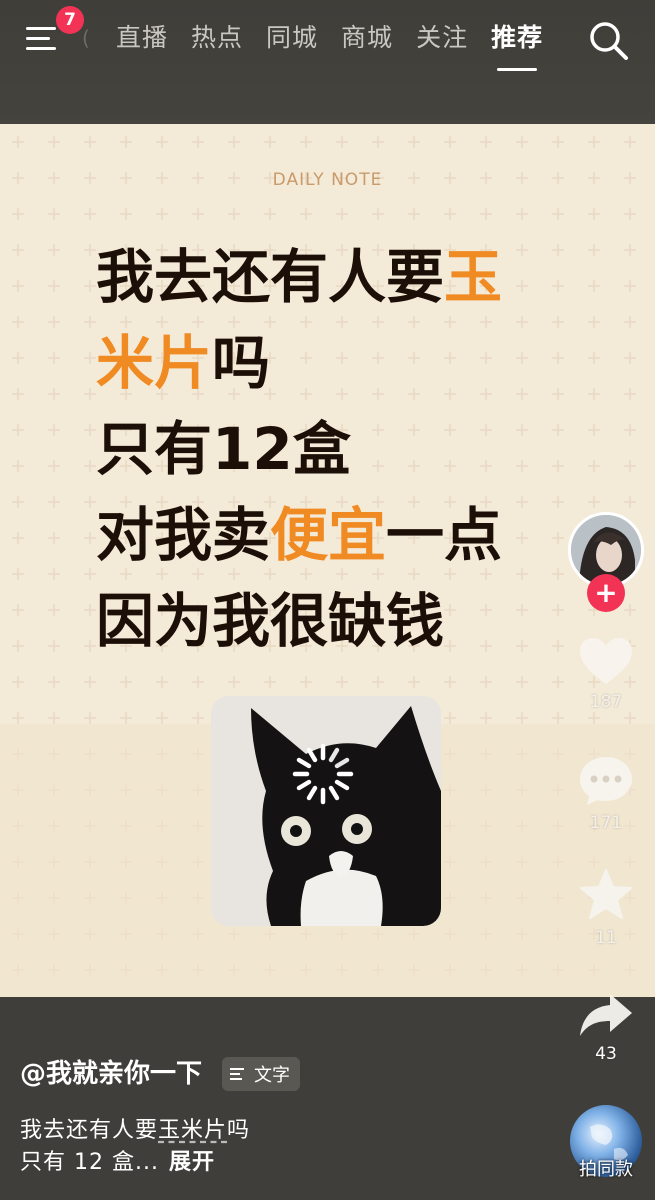  I want to click on notification-badge: 7, so click(70, 20).